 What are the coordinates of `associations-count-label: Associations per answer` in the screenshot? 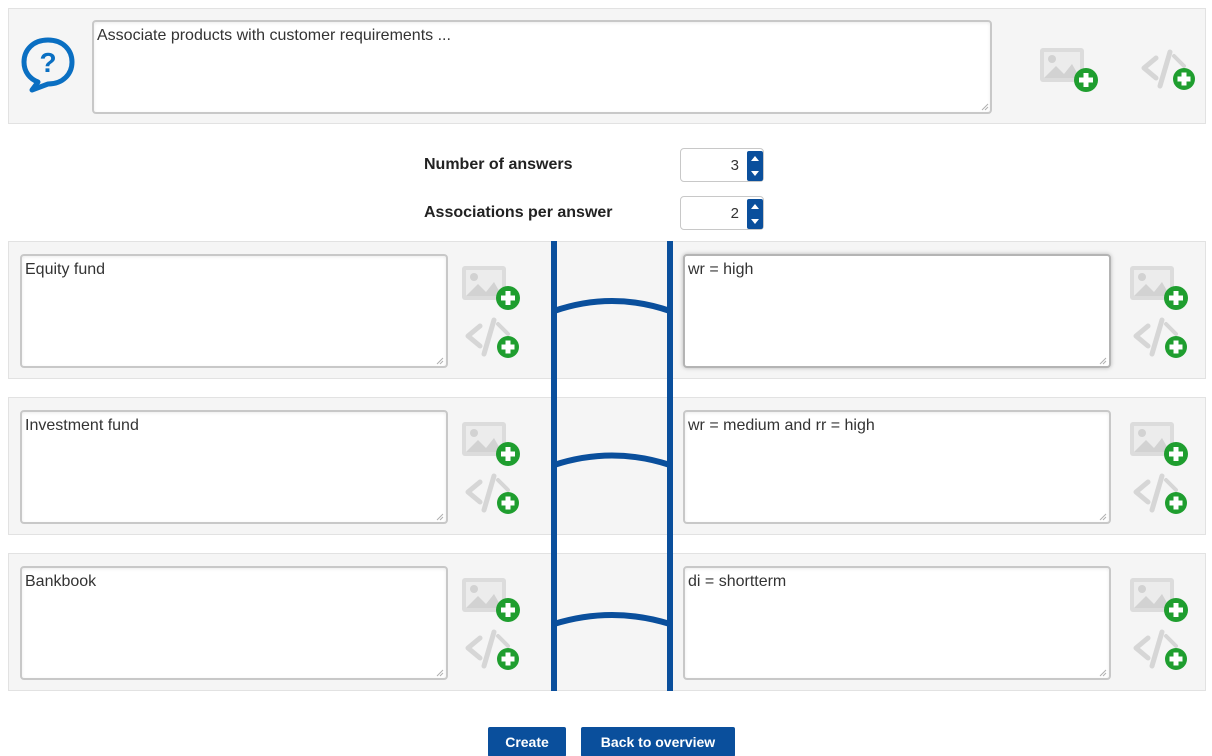 It's located at (518, 212).